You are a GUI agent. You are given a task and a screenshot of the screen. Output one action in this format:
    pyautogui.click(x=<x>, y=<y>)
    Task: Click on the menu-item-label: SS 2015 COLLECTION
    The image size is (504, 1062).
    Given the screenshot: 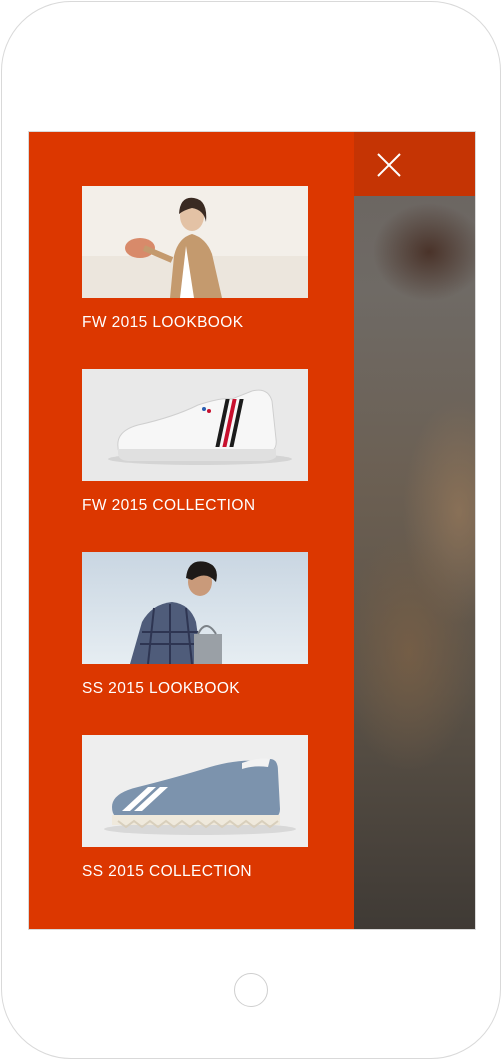 What is the action you would take?
    pyautogui.click(x=167, y=871)
    